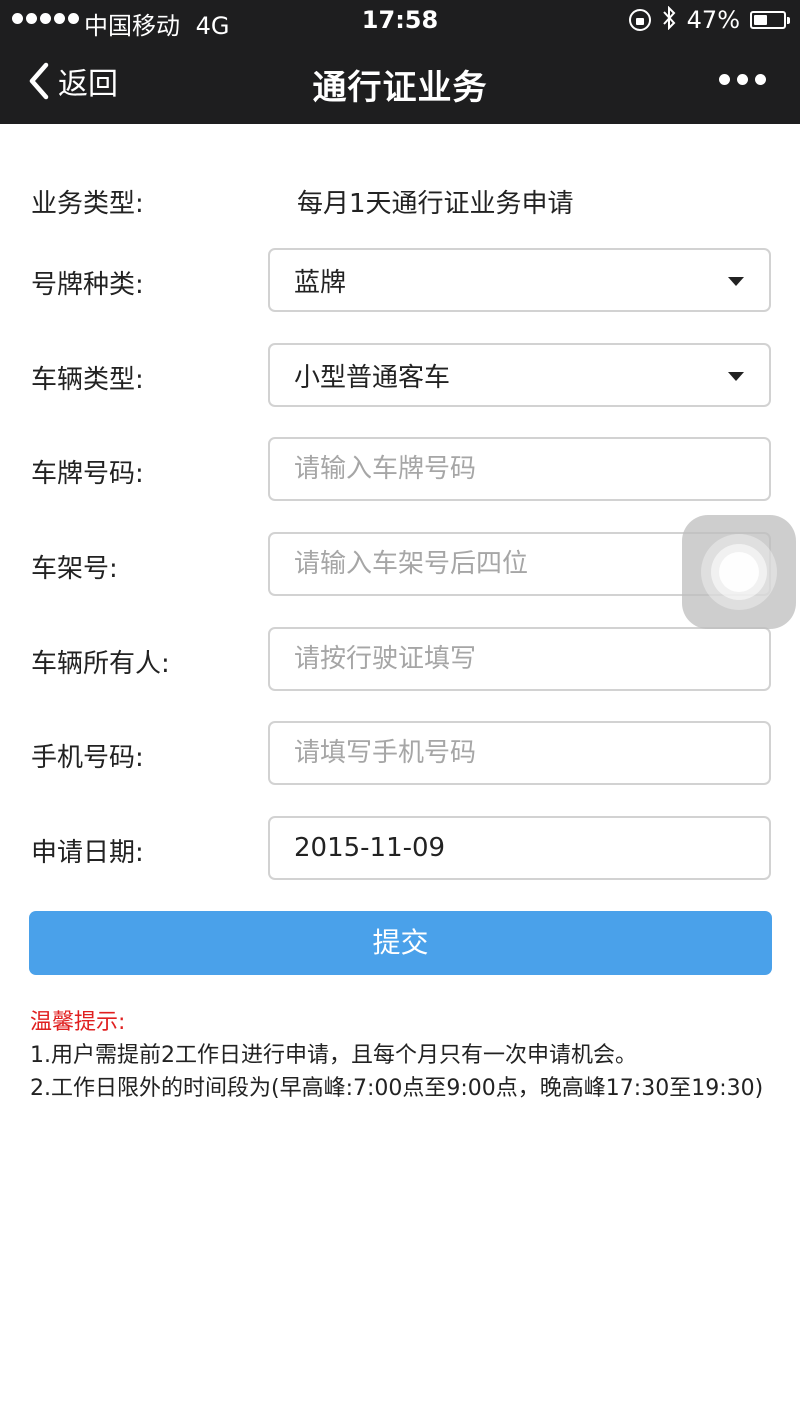  Describe the element at coordinates (333, 1055) in the screenshot. I see `tips-line-1: 1.用户需提前2工作日进行申请，且每个月只有一次申请机会。` at that location.